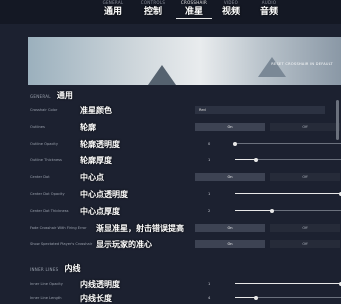 This screenshot has width=341, height=304. I want to click on setting-label: Crosshair Color, so click(44, 110).